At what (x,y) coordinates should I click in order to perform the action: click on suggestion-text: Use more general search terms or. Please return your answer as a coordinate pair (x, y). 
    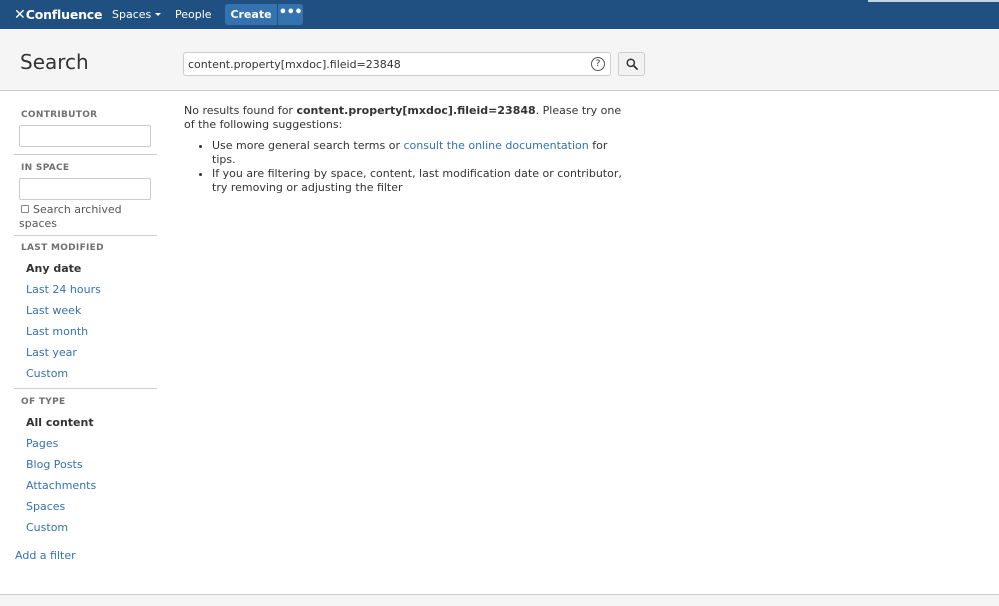
    Looking at the image, I should click on (308, 145).